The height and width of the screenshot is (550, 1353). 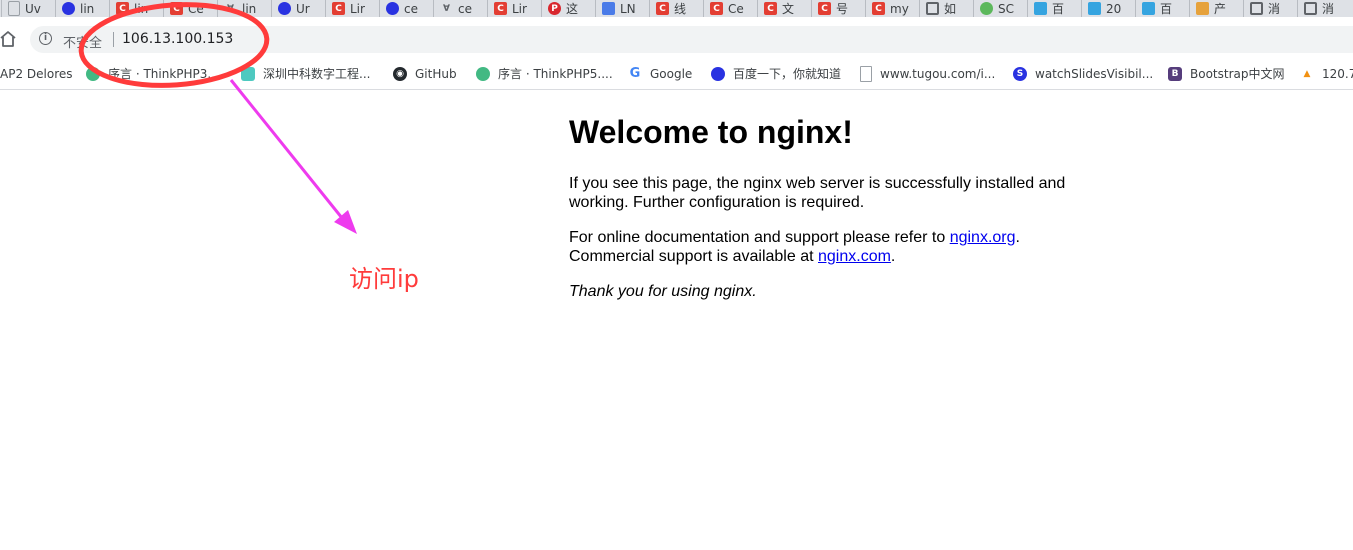 What do you see at coordinates (113, 39) in the screenshot?
I see `omnibox-divider` at bounding box center [113, 39].